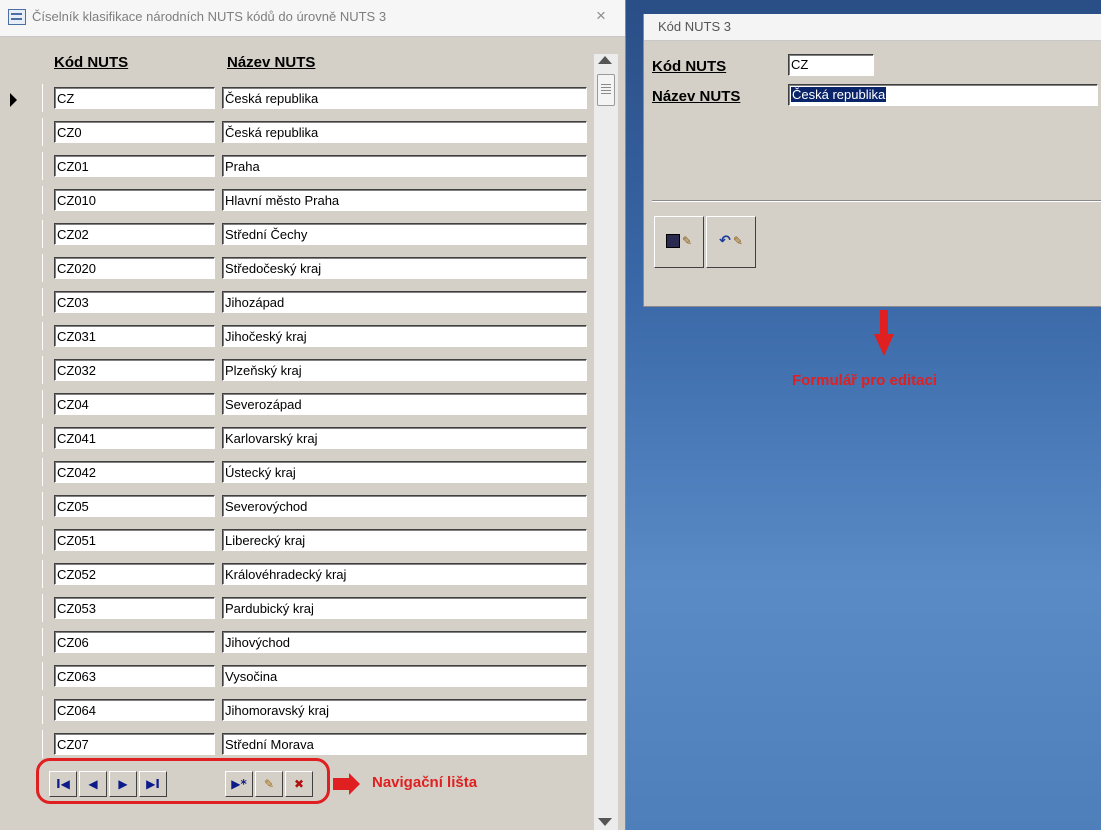  What do you see at coordinates (404, 744) in the screenshot?
I see `name-cell: Střední Morava` at bounding box center [404, 744].